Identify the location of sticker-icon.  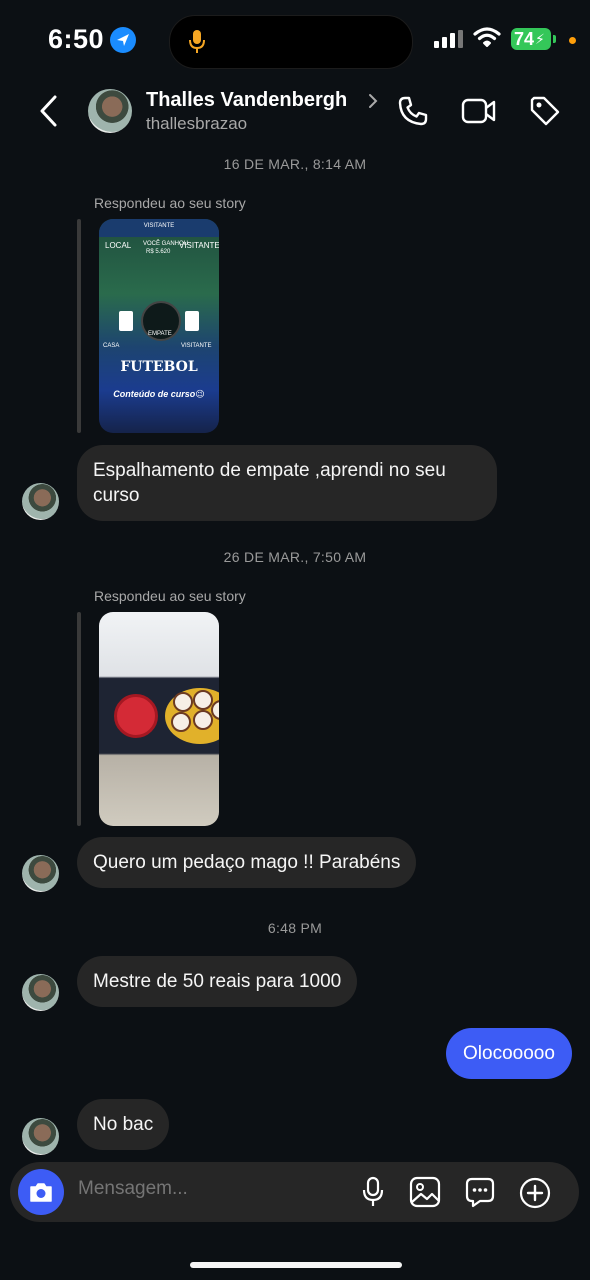
(480, 1194).